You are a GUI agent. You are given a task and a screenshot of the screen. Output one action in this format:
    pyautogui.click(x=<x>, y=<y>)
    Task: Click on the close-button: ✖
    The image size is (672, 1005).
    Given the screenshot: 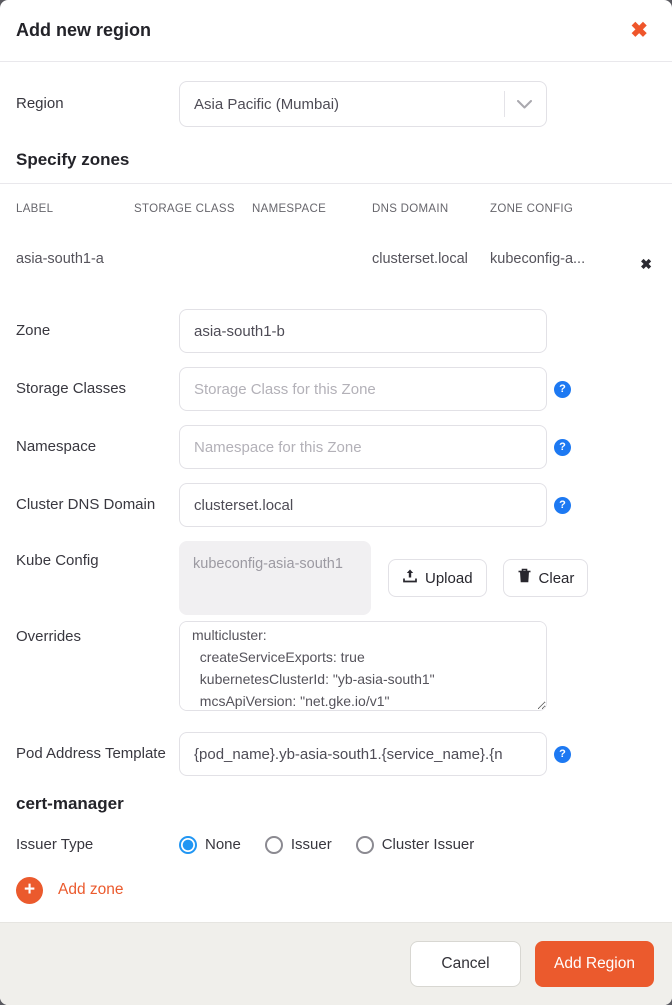 What is the action you would take?
    pyautogui.click(x=639, y=30)
    